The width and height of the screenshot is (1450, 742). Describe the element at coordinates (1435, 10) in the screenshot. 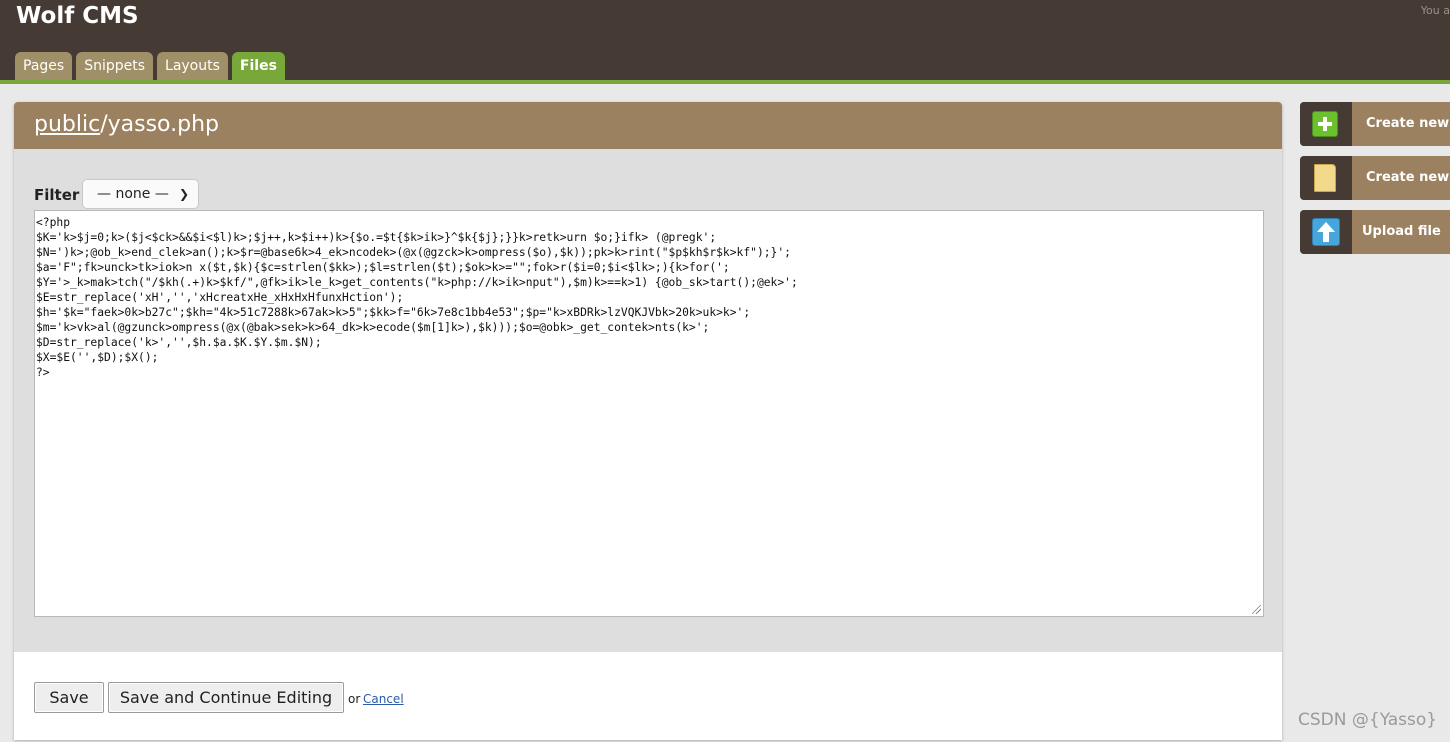

I see `user-info: You a` at that location.